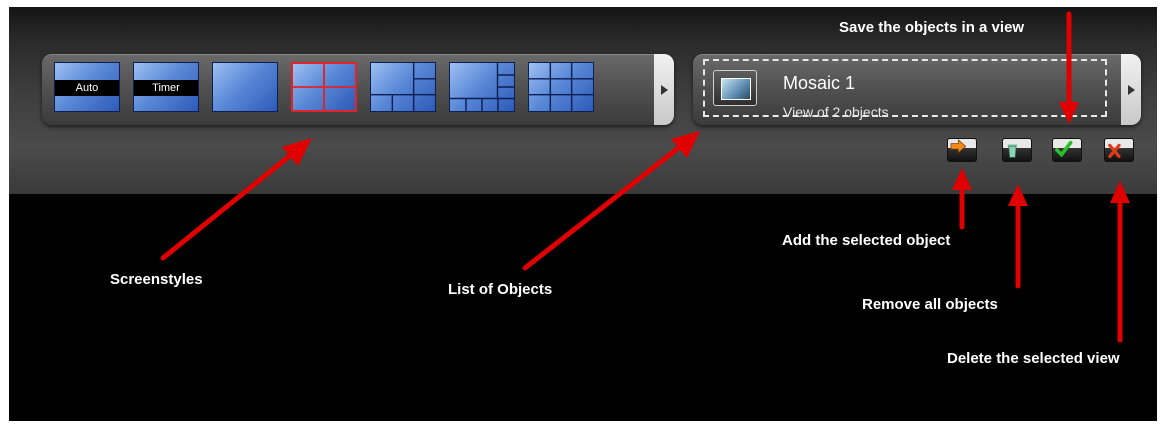 This screenshot has width=1164, height=427. I want to click on screenstyle-quad-button, so click(324, 87).